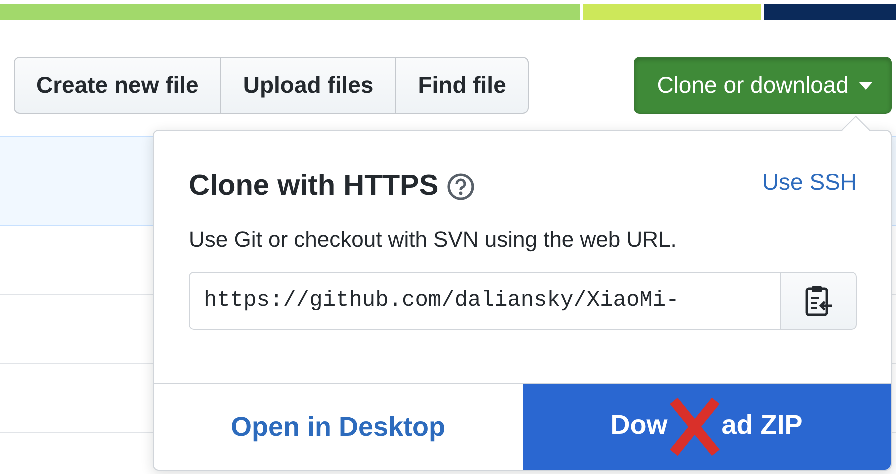  I want to click on open-desktop-button: Open in Desktop, so click(338, 427).